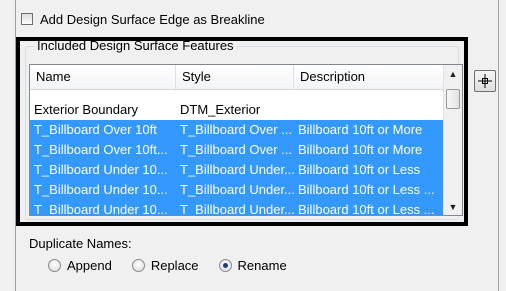 This screenshot has width=506, height=291. I want to click on radio-append: Append, so click(80, 265).